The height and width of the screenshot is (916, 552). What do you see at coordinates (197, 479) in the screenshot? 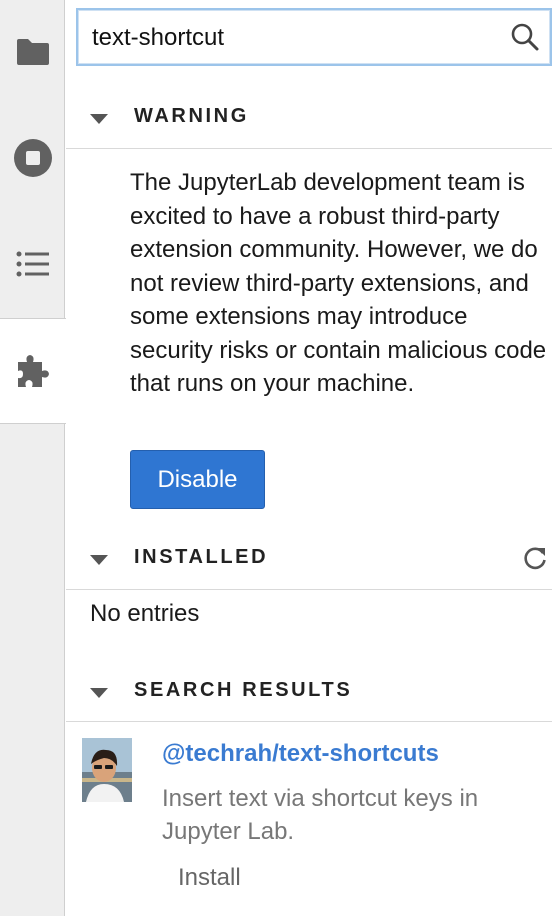
I see `disable-button: Disable` at bounding box center [197, 479].